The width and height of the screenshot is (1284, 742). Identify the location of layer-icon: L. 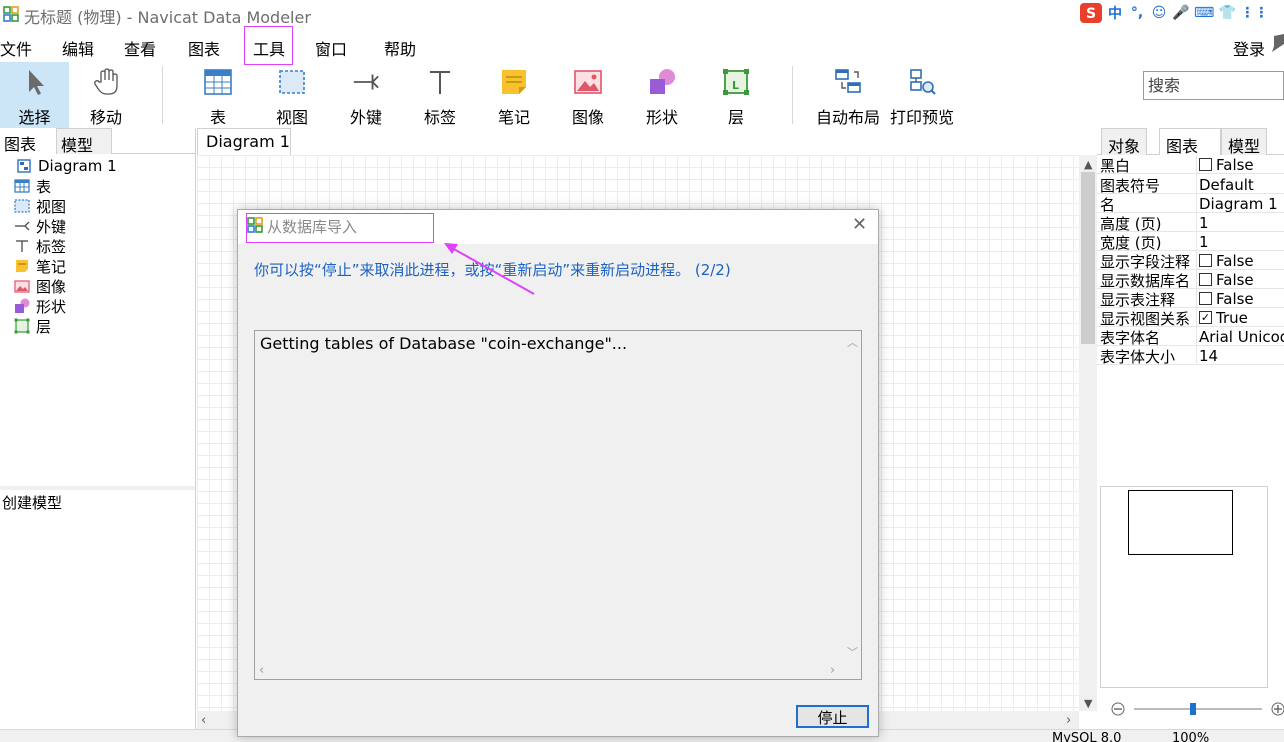
(736, 82).